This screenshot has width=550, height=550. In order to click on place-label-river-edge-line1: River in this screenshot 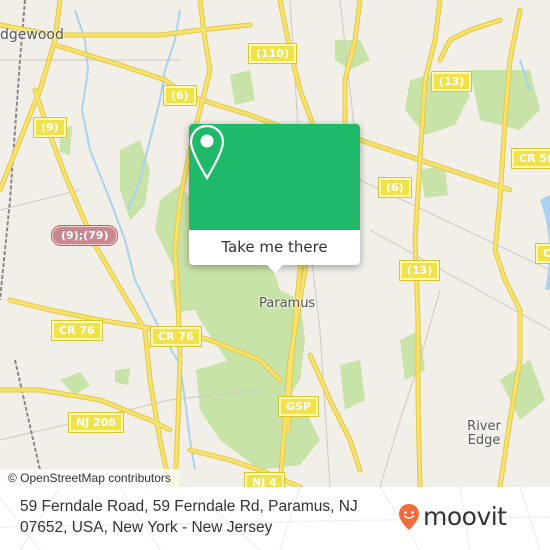, I will do `click(484, 426)`.